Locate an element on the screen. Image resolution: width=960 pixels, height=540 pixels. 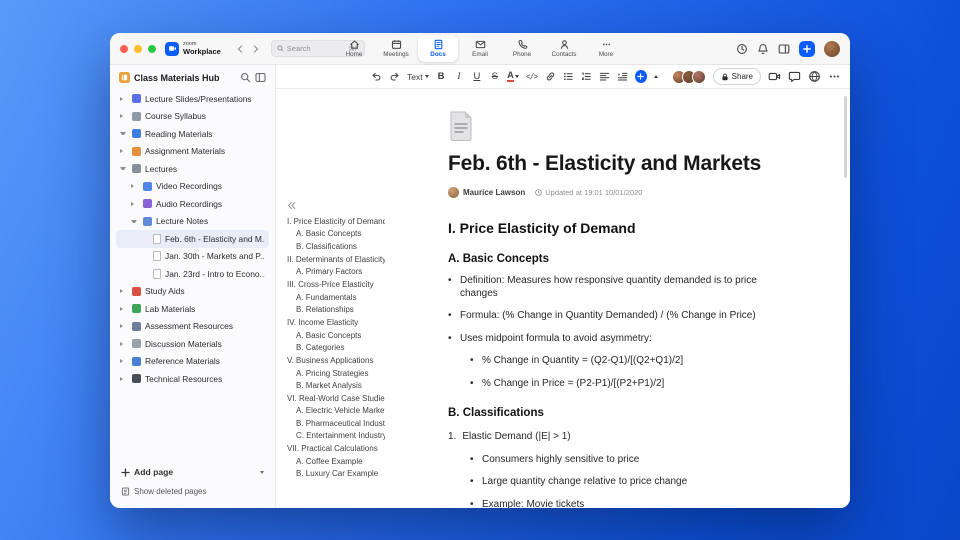
collapse-sidebar-icon is located at coordinates (260, 77).